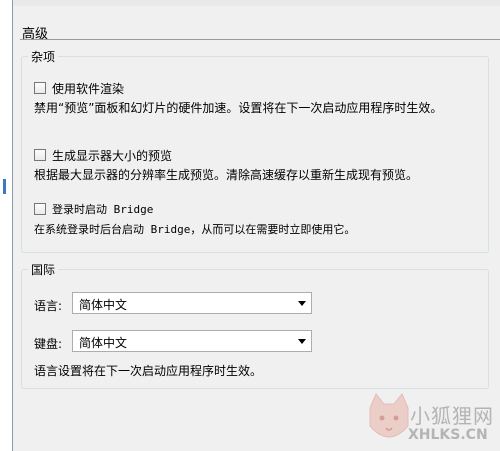  I want to click on title-divider, so click(260, 39).